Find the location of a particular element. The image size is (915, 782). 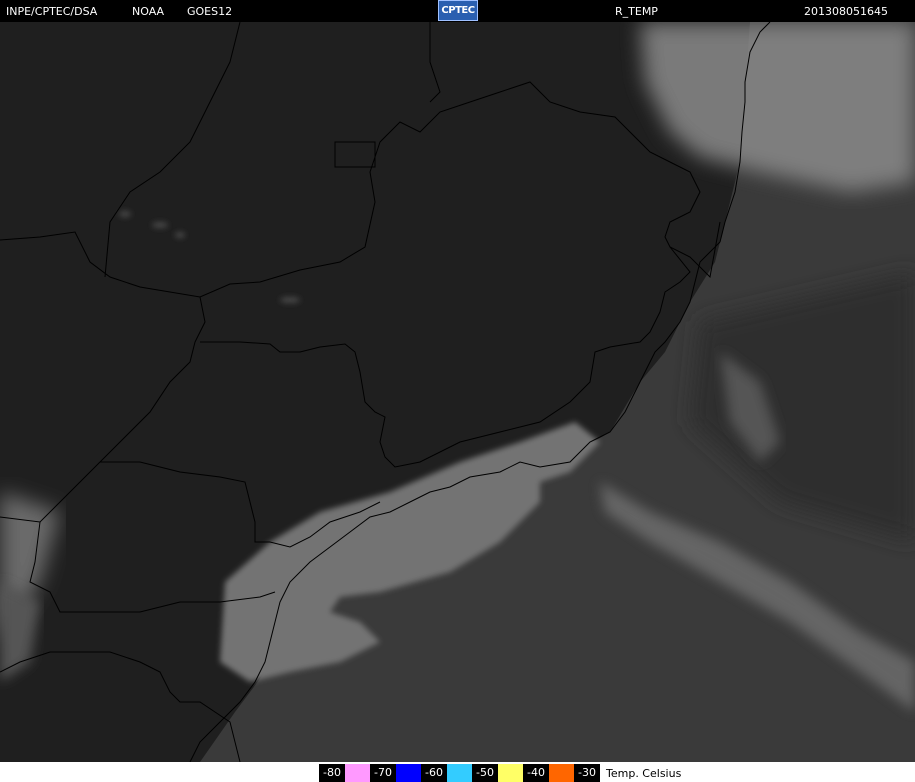

legend-label-3: -60 is located at coordinates (434, 773).